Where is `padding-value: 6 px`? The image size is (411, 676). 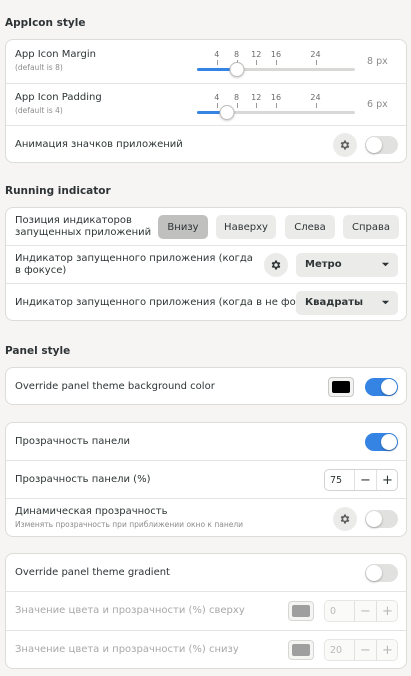 padding-value: 6 px is located at coordinates (377, 104).